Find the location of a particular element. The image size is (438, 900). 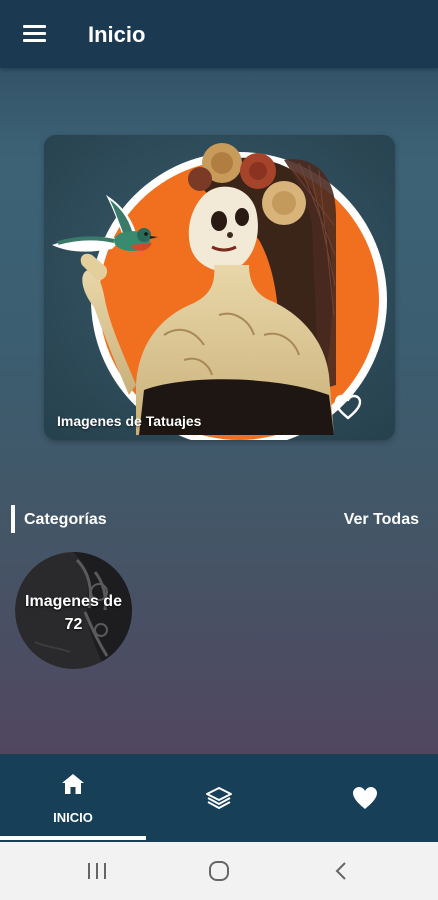

page-title: Inicio is located at coordinates (117, 34).